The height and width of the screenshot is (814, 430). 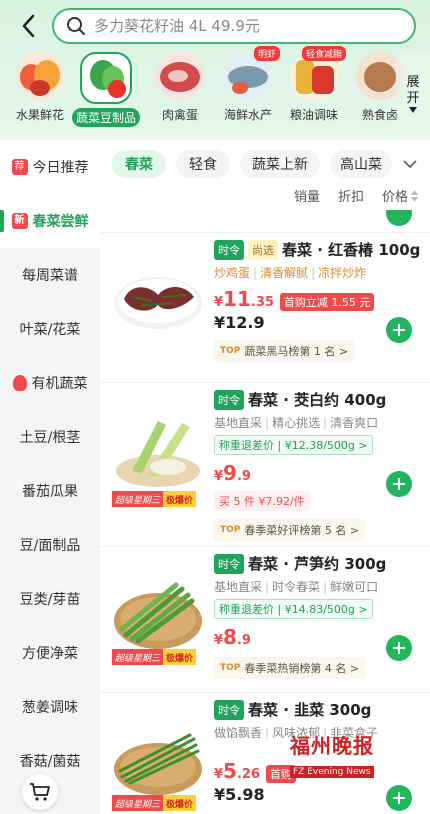 What do you see at coordinates (50, 653) in the screenshot?
I see `sidebar-item-prepped: 方便净菜` at bounding box center [50, 653].